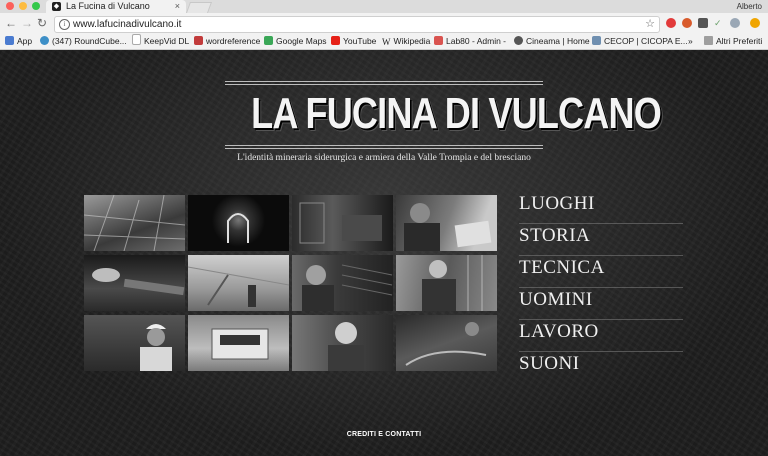 The width and height of the screenshot is (768, 456). Describe the element at coordinates (671, 23) in the screenshot. I see `opera-extension-icon` at that location.